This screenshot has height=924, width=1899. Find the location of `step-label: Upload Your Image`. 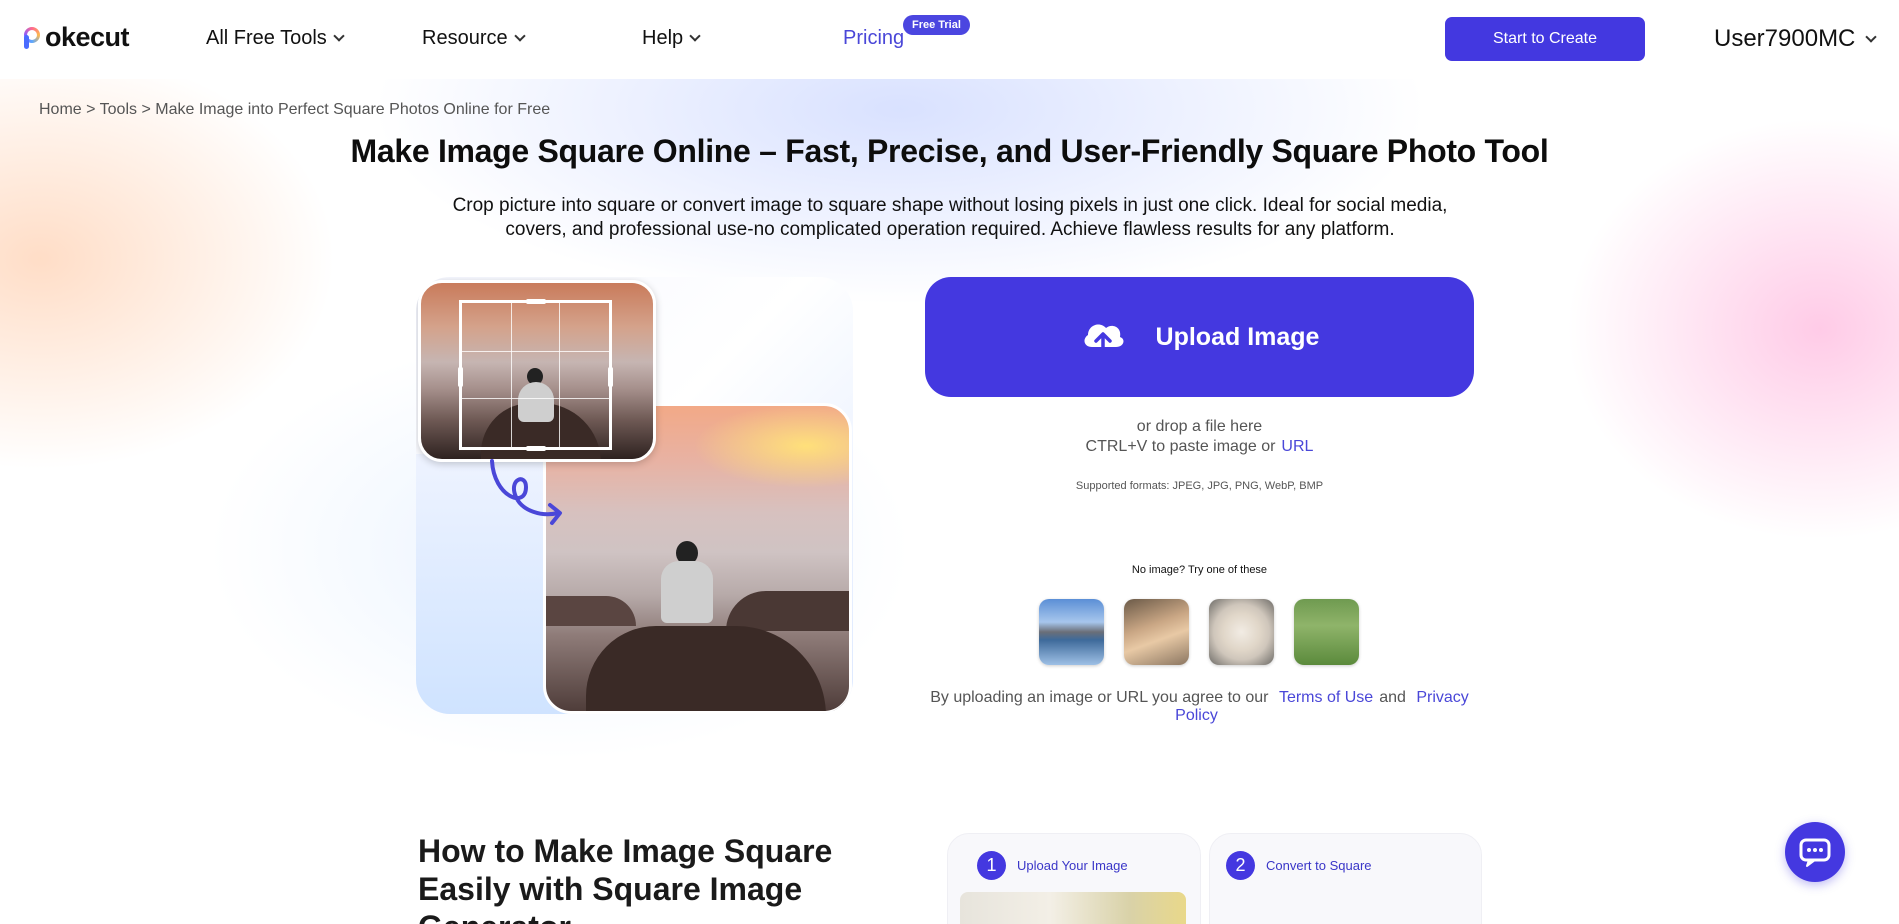

step-label: Upload Your Image is located at coordinates (1072, 865).